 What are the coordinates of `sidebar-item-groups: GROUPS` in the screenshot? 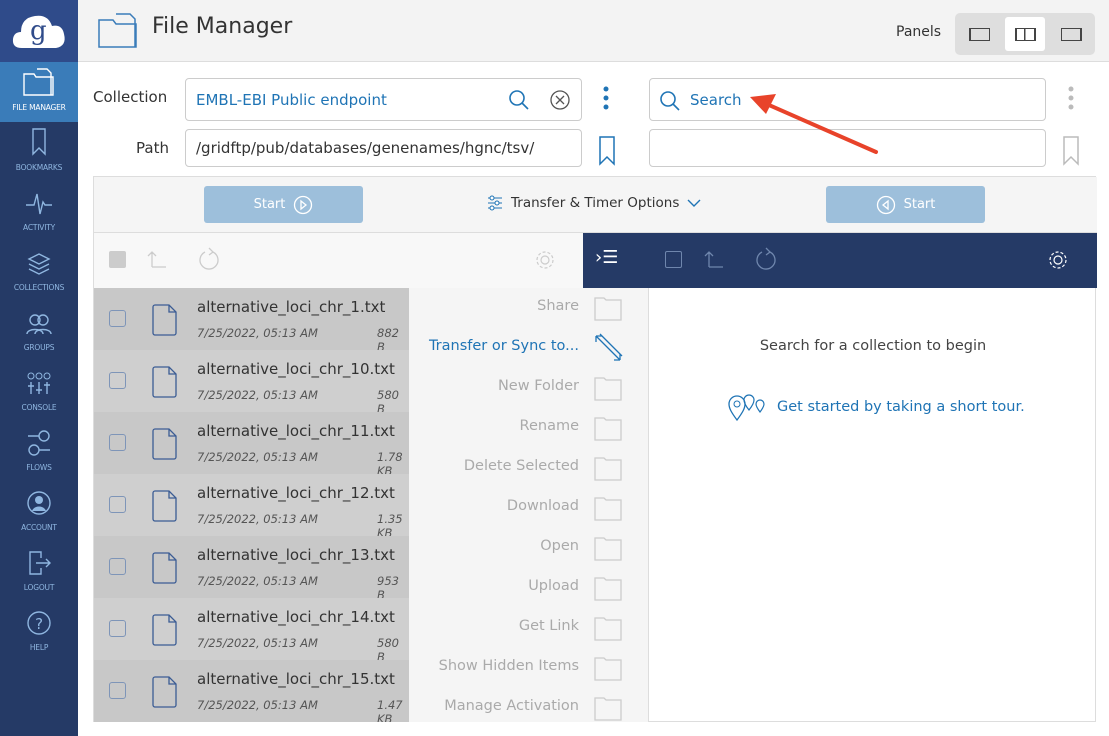 It's located at (39, 332).